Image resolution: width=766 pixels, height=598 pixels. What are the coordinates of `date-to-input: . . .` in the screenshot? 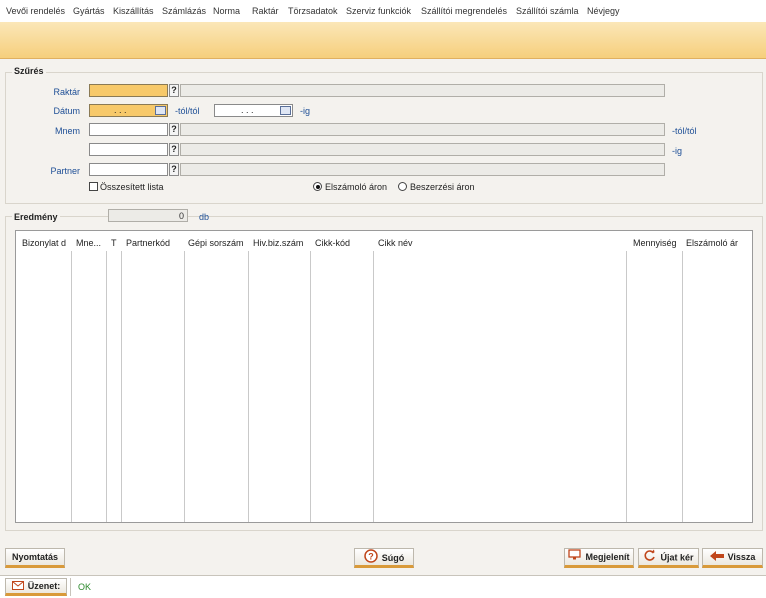 It's located at (253, 110).